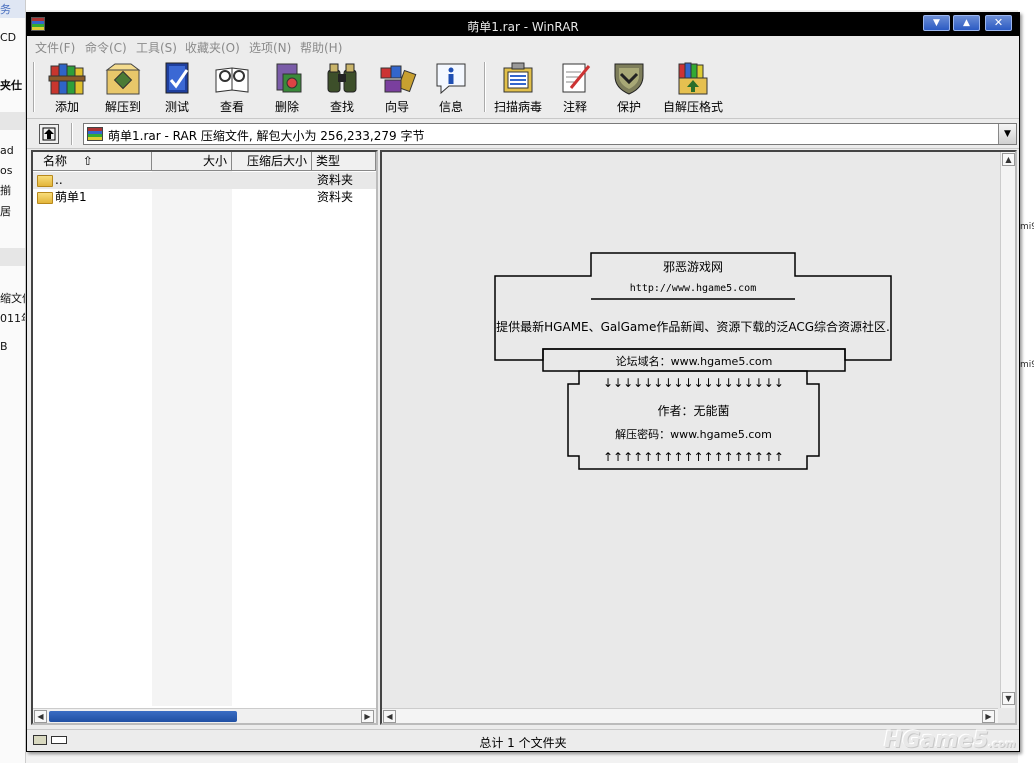  Describe the element at coordinates (7, 150) in the screenshot. I see `bg-text: ad` at that location.